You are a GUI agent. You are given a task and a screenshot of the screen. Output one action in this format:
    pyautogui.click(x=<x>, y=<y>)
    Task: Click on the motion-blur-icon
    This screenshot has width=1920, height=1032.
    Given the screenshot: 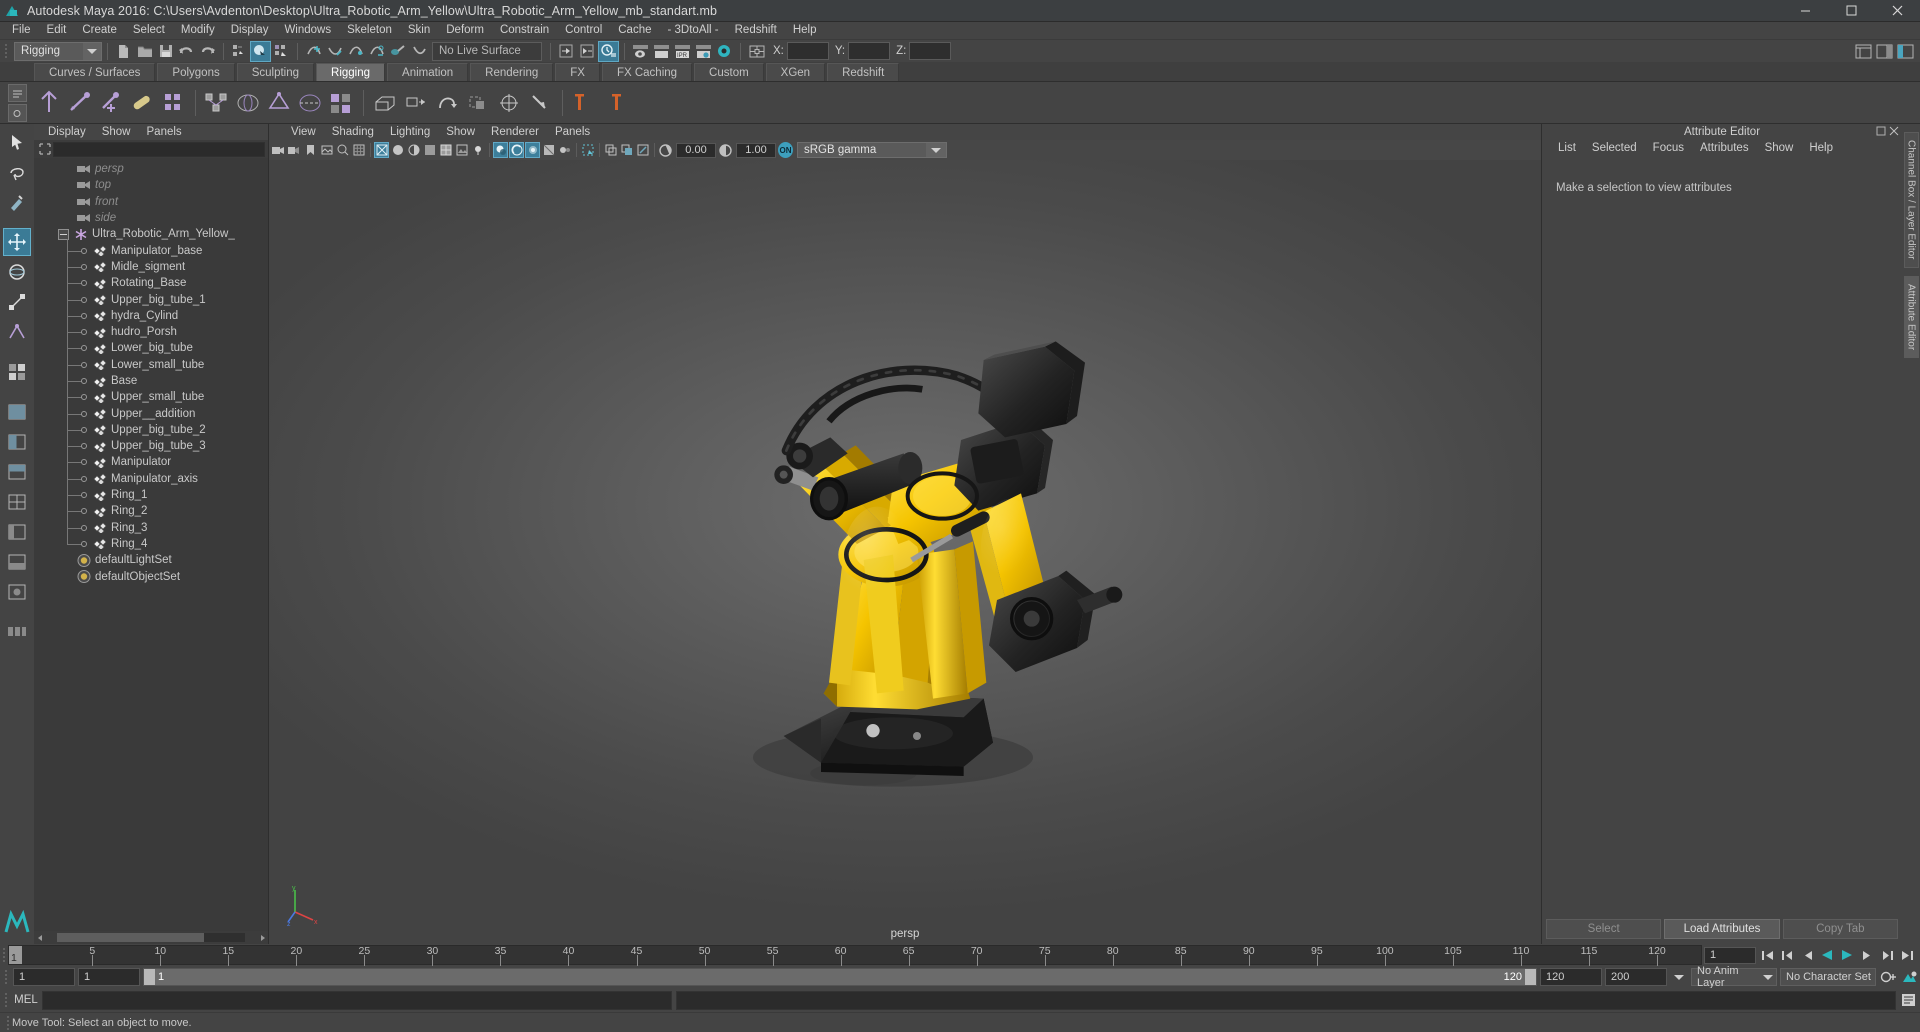 What is the action you would take?
    pyautogui.click(x=532, y=150)
    